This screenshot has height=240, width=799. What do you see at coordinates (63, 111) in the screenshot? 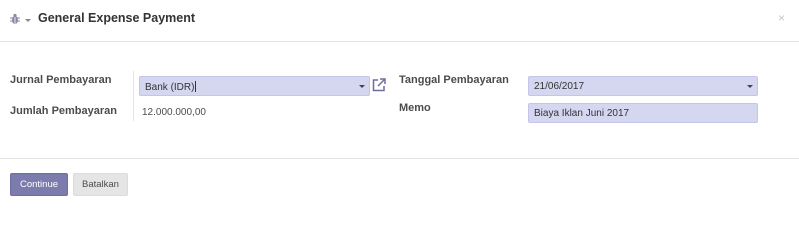
I see `amount-label: Jumlah Pembayaran` at bounding box center [63, 111].